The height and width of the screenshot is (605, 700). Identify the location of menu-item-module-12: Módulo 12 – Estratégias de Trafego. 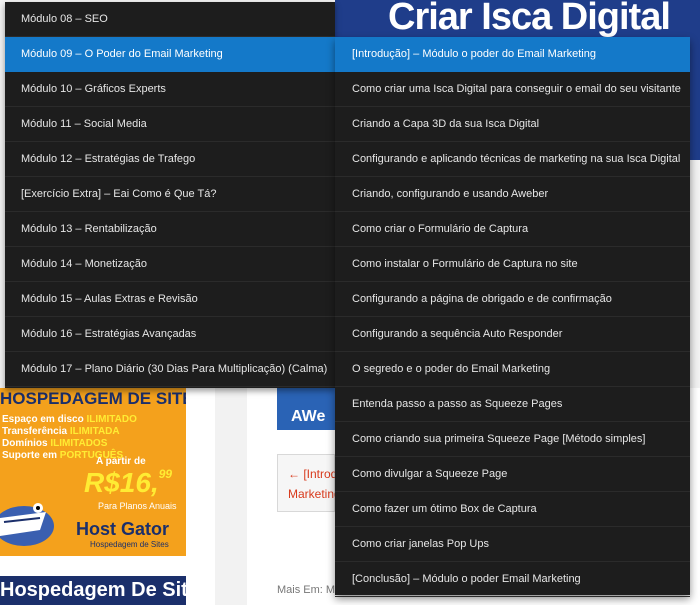
(170, 159).